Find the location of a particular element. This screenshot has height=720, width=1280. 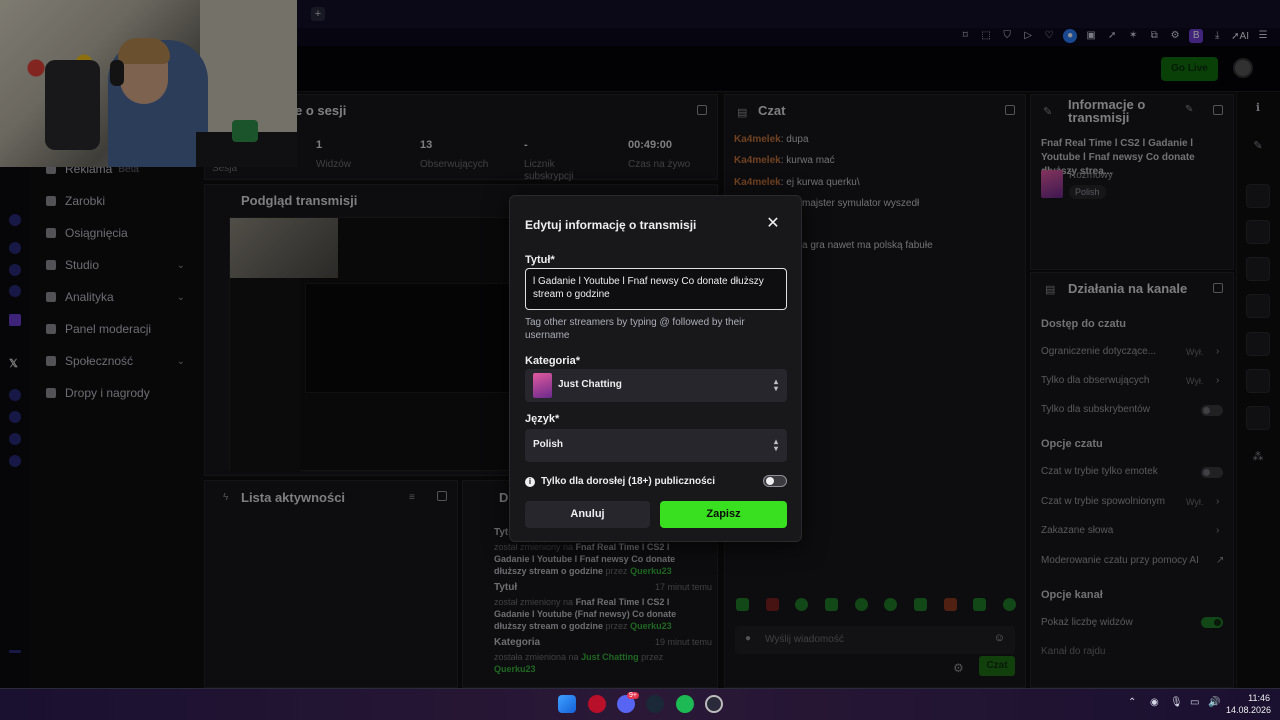

microphone-icon: 🎙 is located at coordinates (1176, 702).